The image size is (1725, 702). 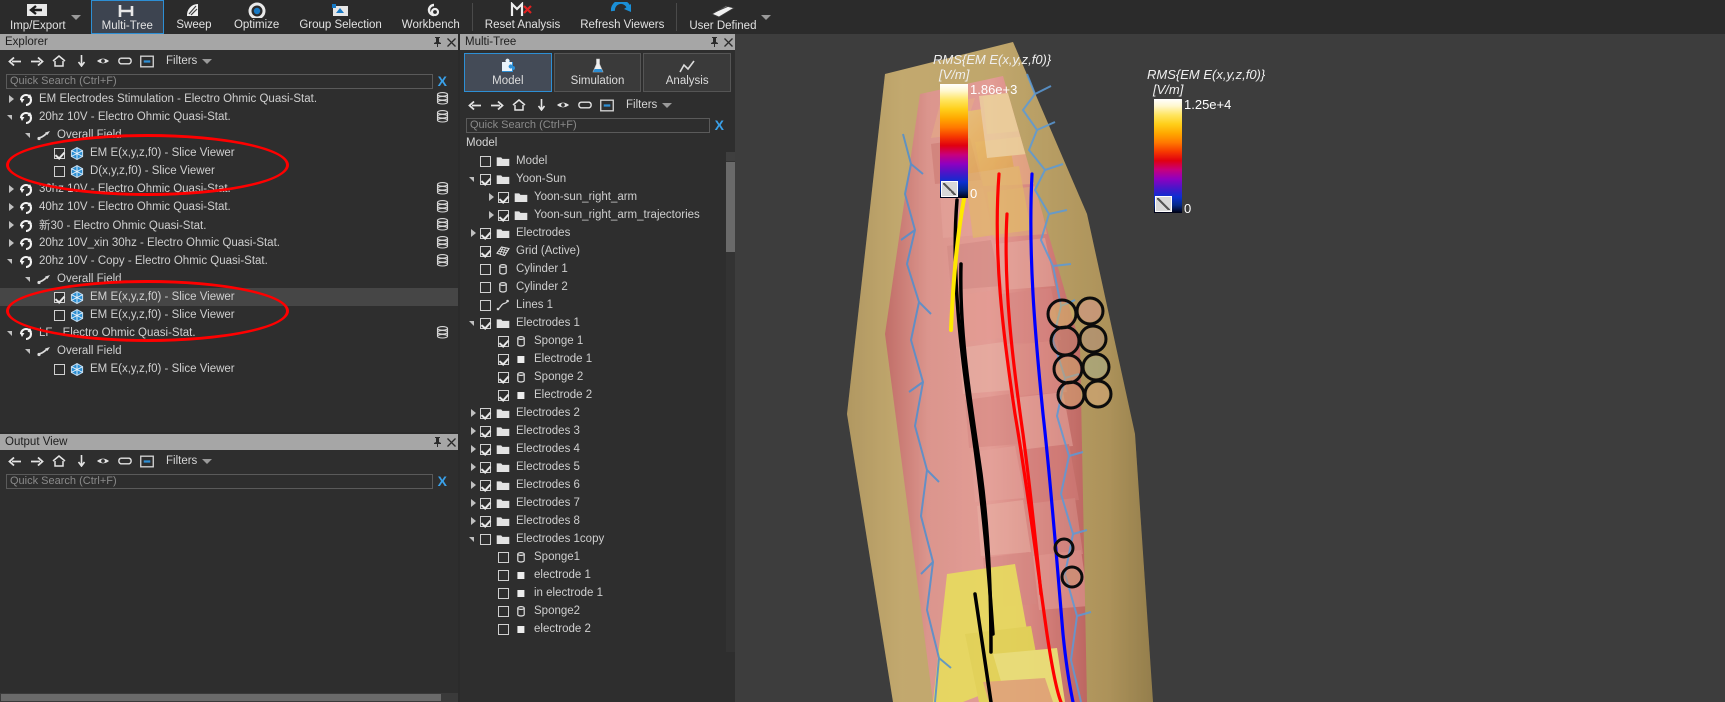 I want to click on ribbon-button-sweep: Sweep, so click(x=194, y=17).